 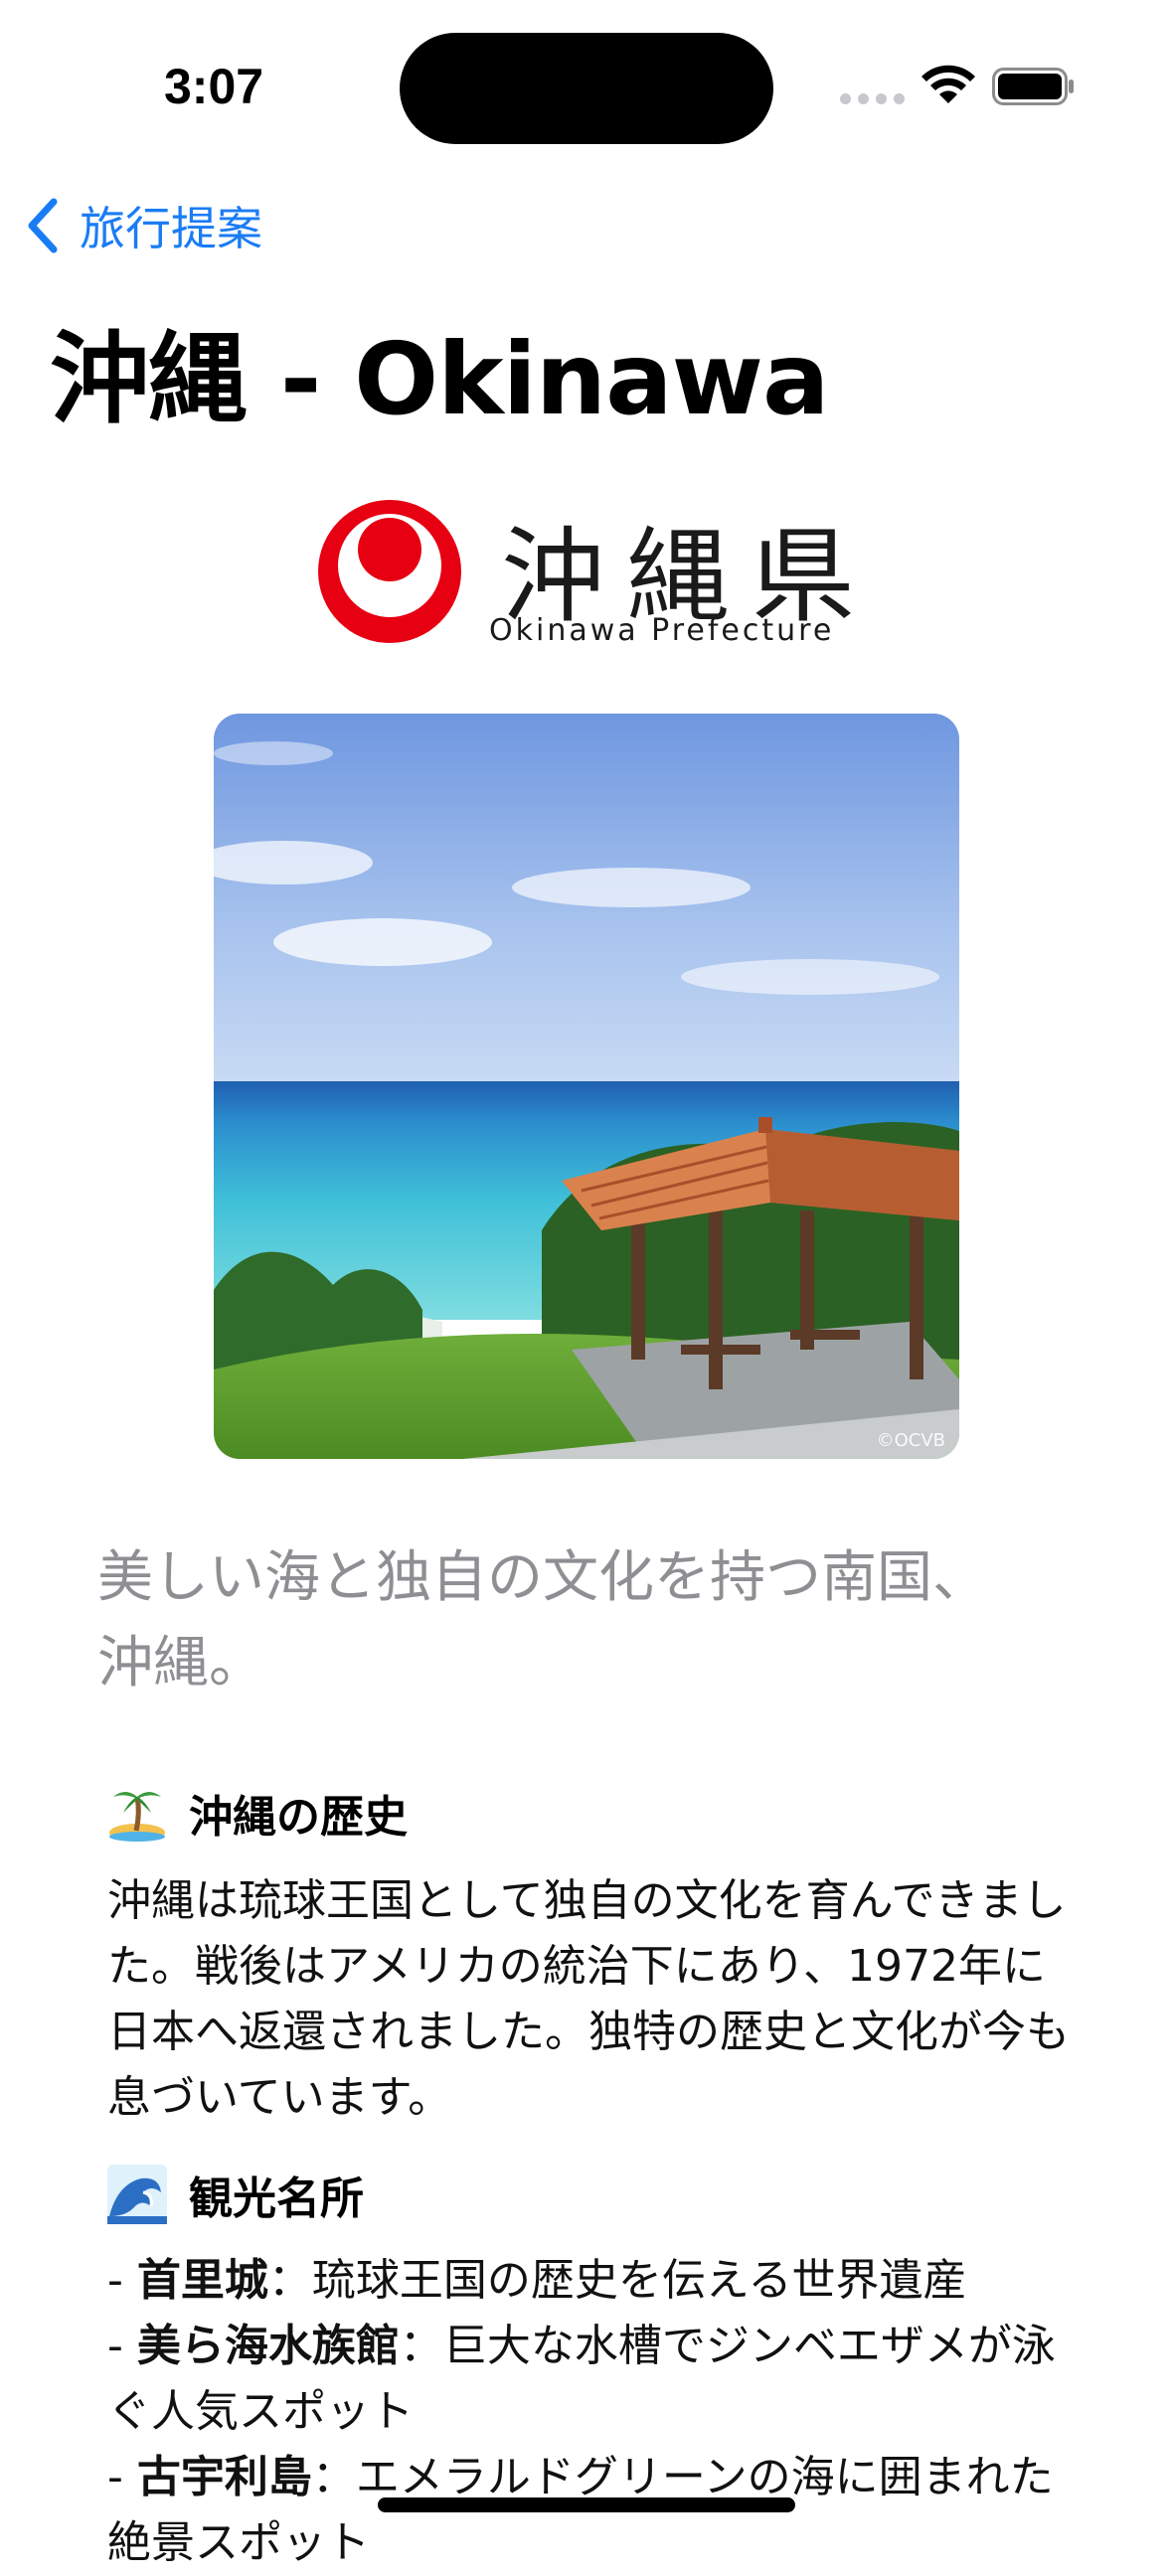 I want to click on wave-icon, so click(x=137, y=2194).